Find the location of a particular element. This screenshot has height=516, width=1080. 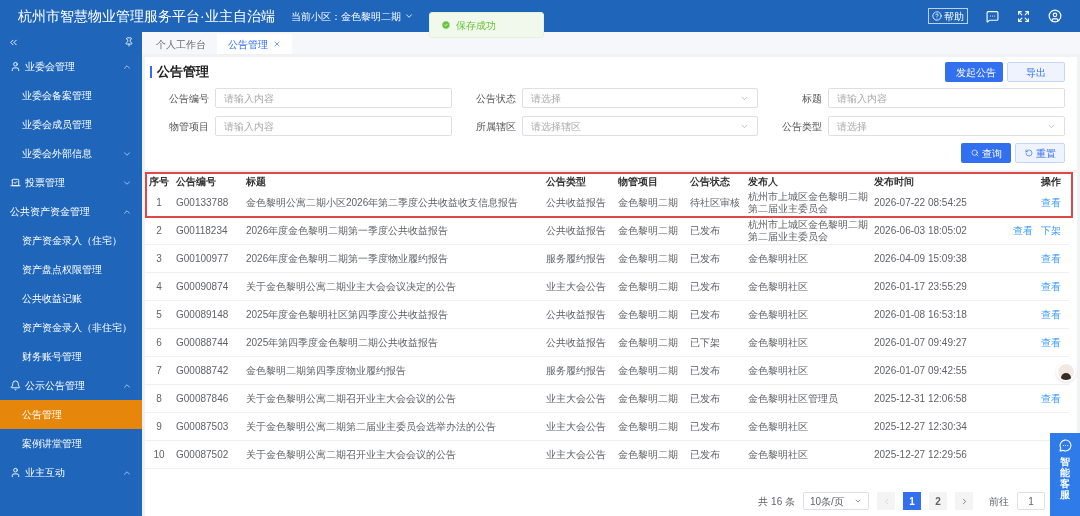

filter-label: 公告编号 is located at coordinates (189, 98).